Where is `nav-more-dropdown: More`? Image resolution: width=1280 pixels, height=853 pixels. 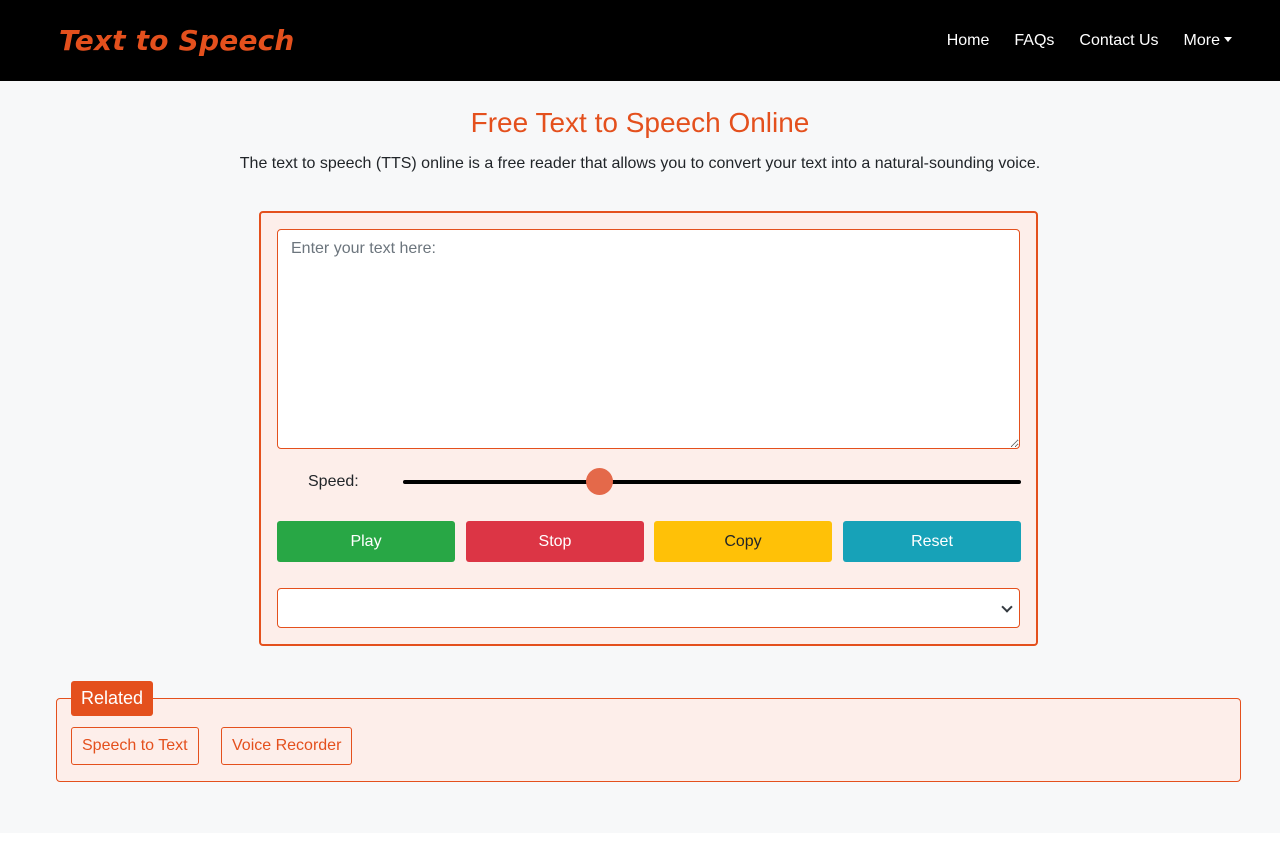
nav-more-dropdown: More is located at coordinates (1208, 41).